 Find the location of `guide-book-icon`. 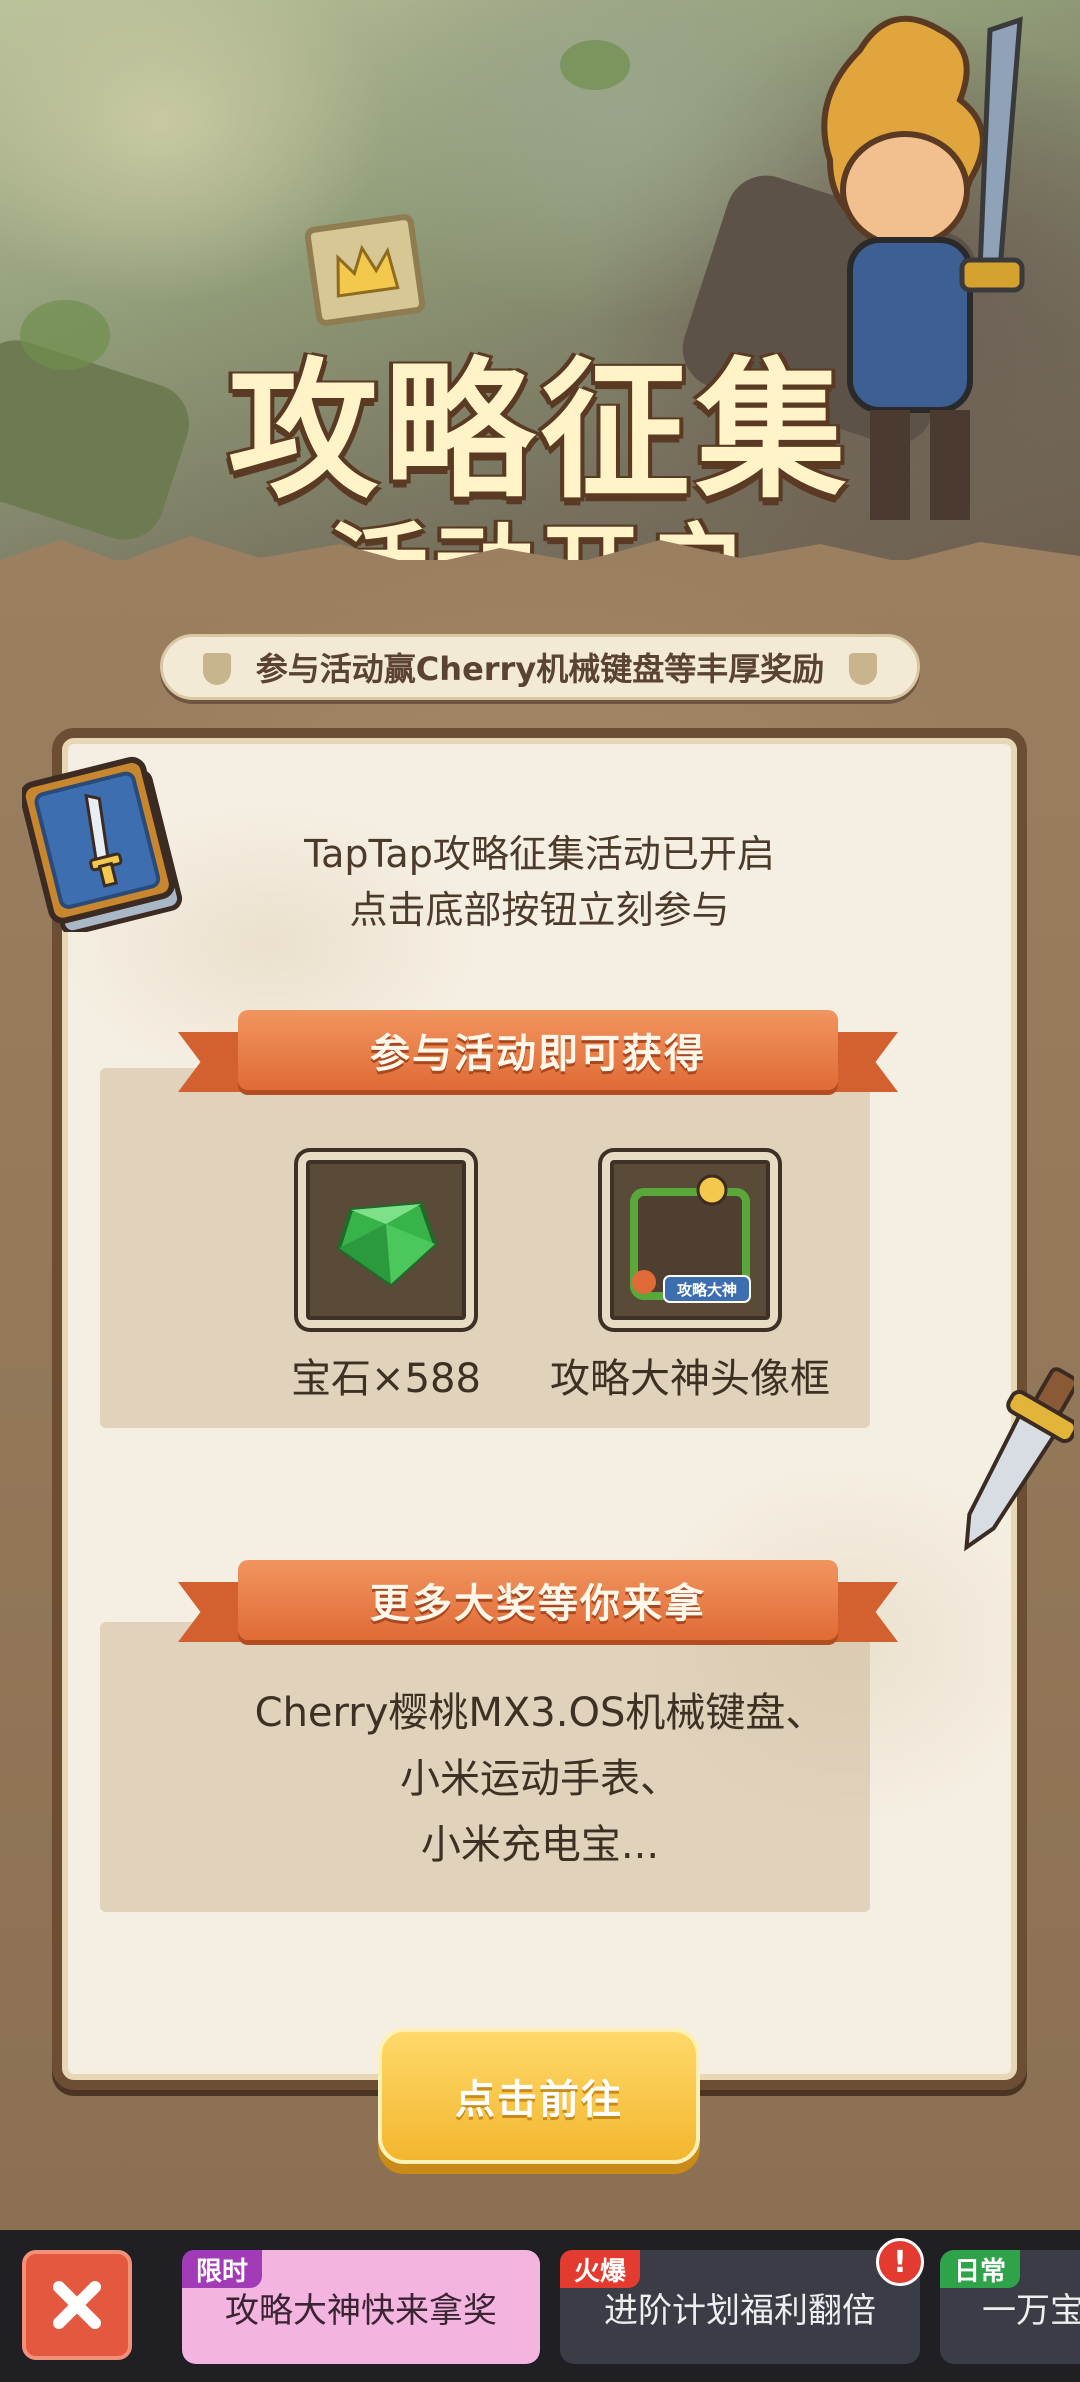

guide-book-icon is located at coordinates (102, 844).